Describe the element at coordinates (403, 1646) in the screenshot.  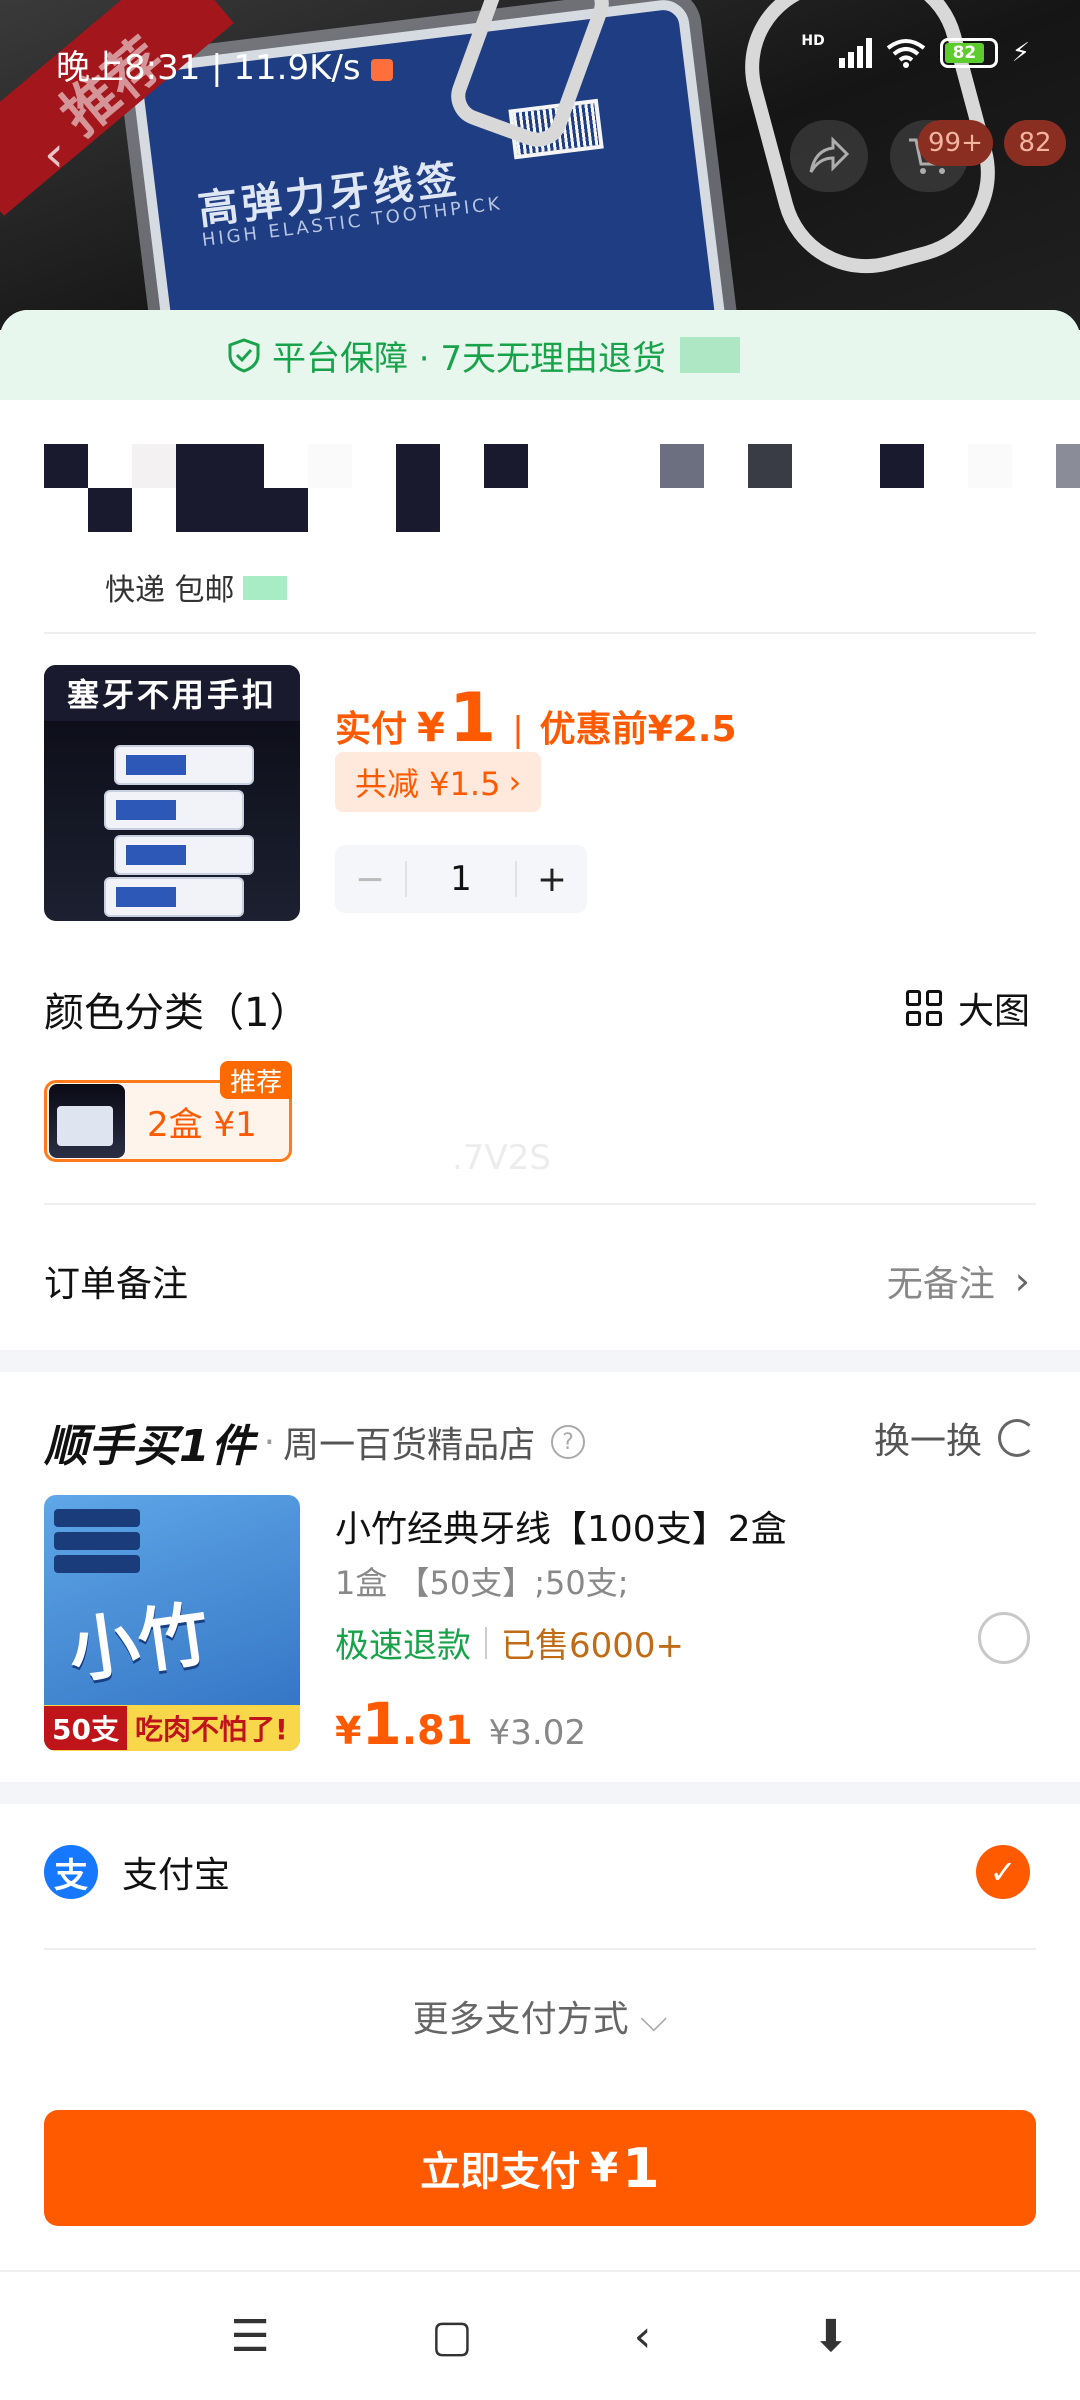
I see `fast-refund-tag: 极速退款` at that location.